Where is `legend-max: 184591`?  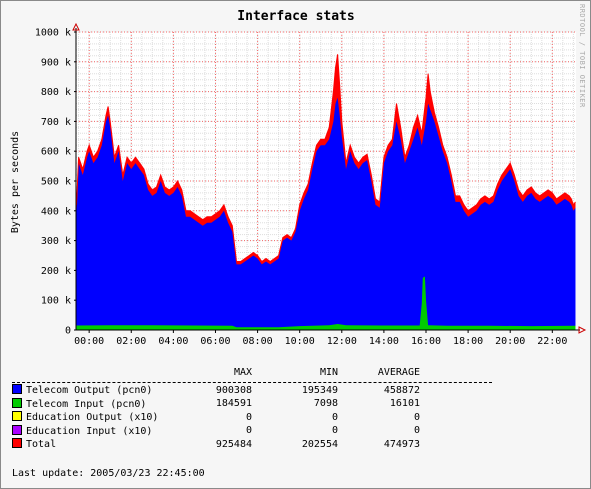
legend-max: 184591 is located at coordinates (233, 404).